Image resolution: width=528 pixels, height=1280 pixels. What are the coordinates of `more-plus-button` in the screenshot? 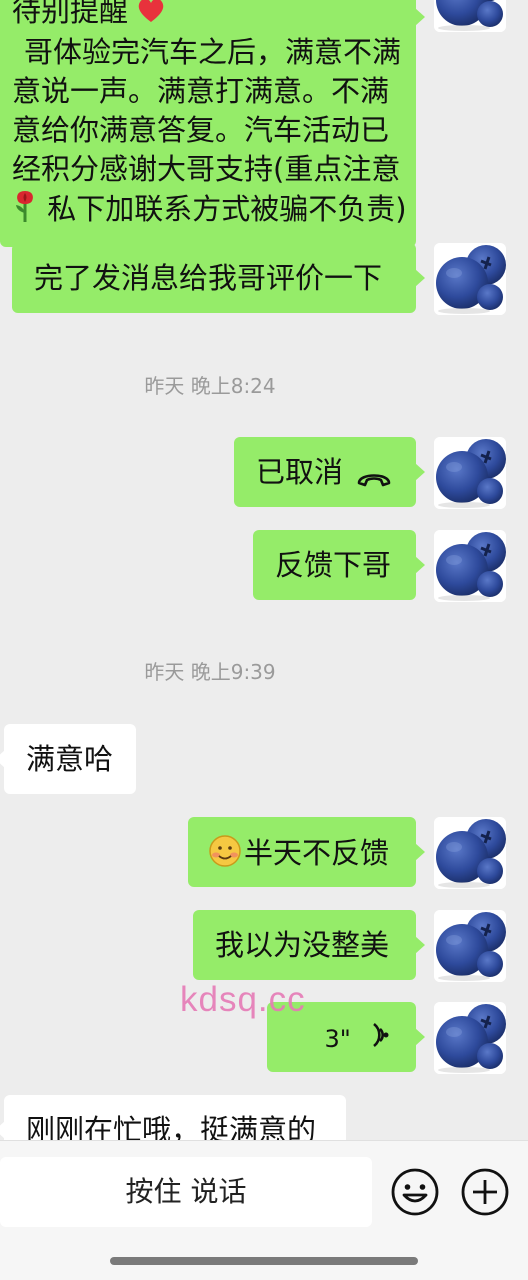 It's located at (485, 1192).